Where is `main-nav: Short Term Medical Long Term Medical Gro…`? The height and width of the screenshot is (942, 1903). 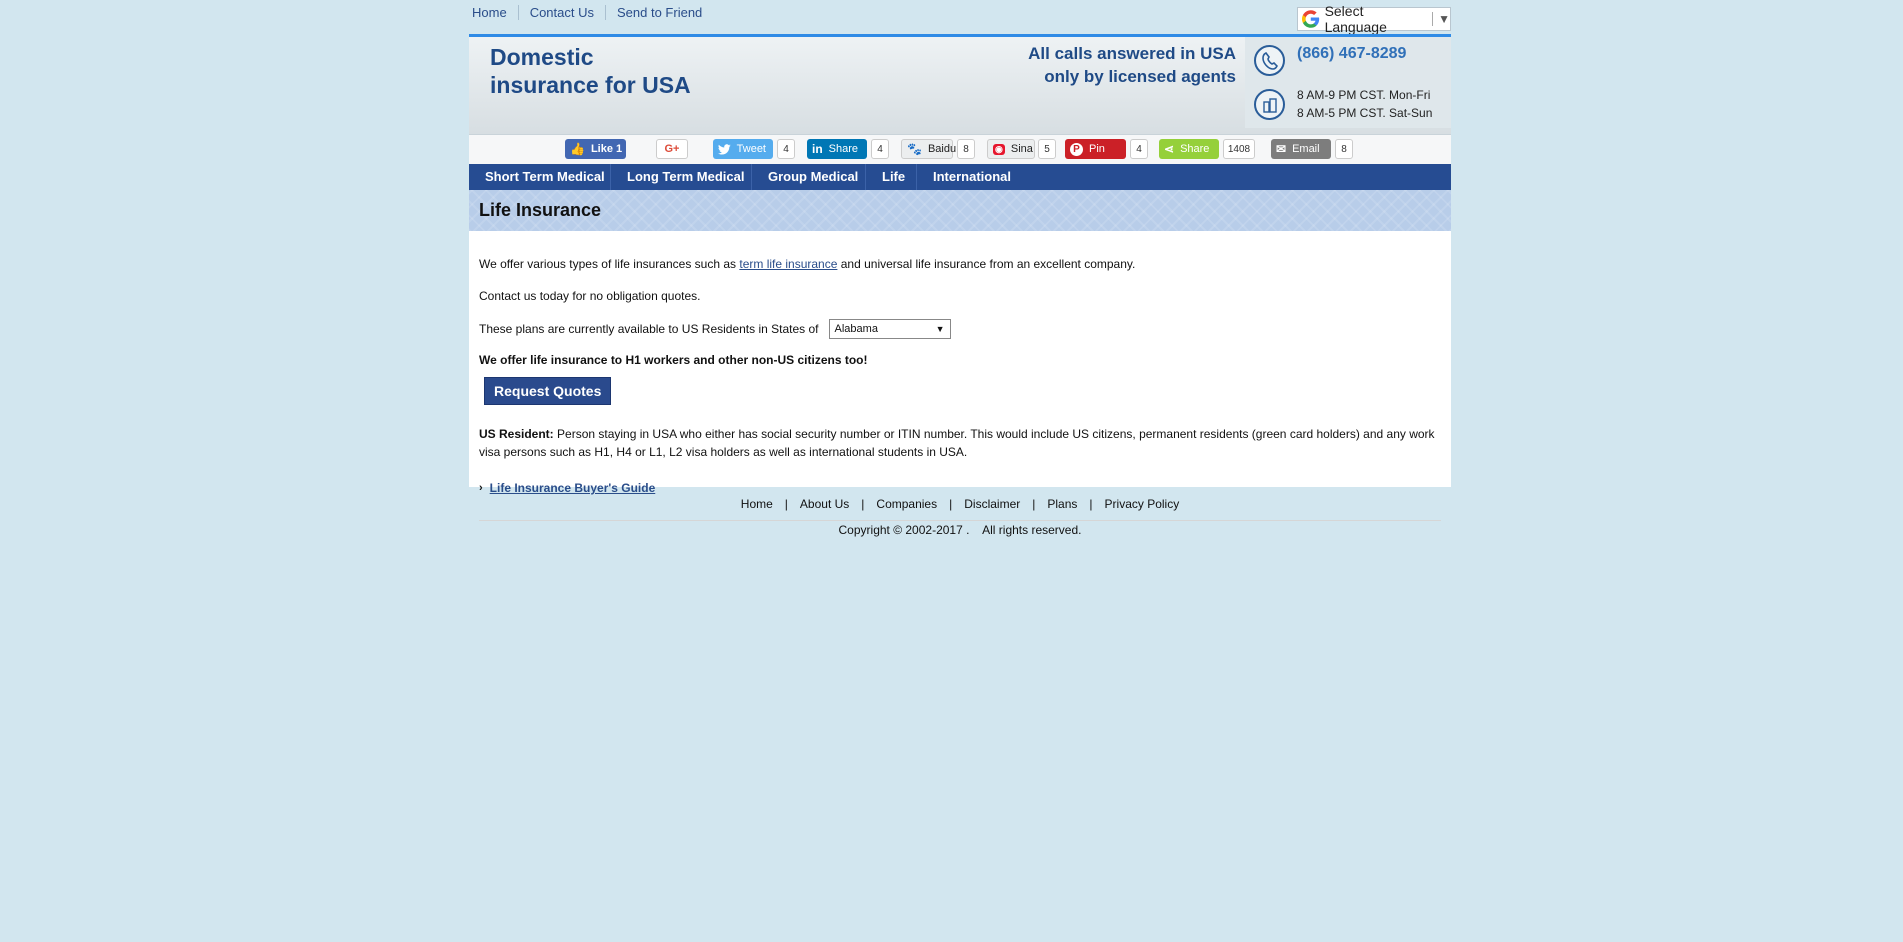
main-nav: Short Term Medical Long Term Medical Gro… is located at coordinates (960, 177).